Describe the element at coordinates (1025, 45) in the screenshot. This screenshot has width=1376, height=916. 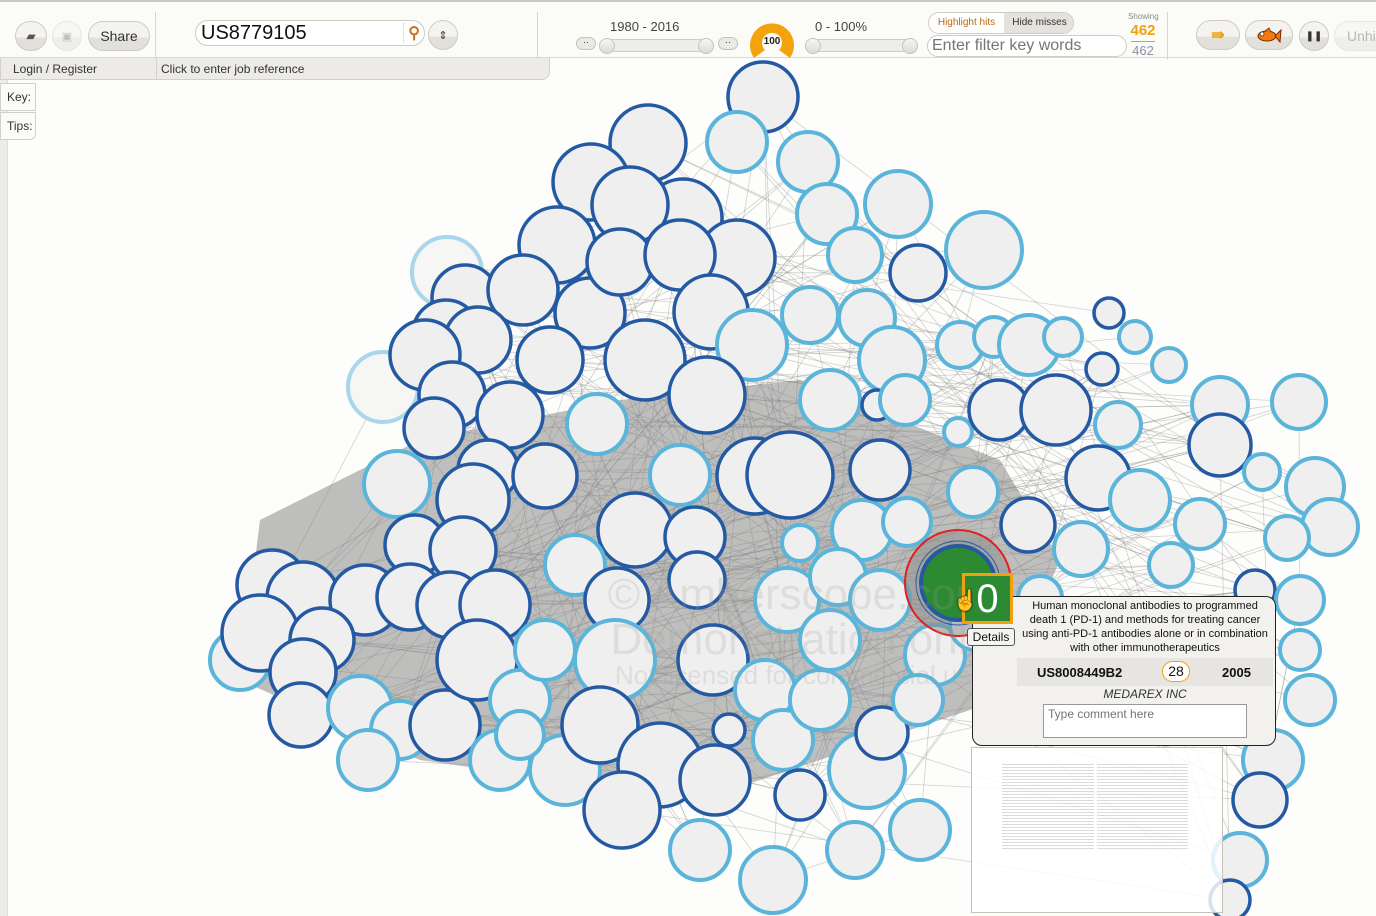
I see `filter-keywords-input` at that location.